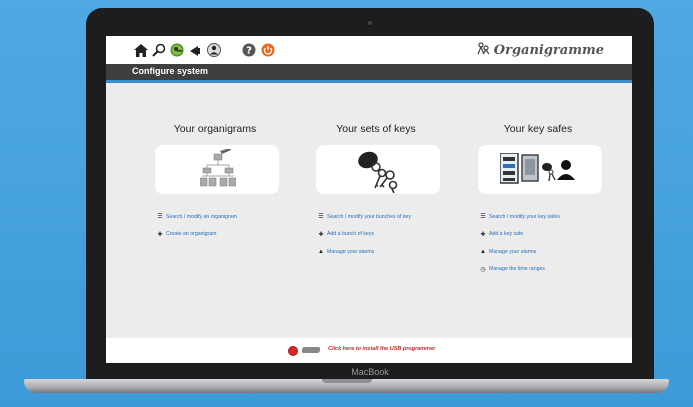  I want to click on user-icon, so click(214, 50).